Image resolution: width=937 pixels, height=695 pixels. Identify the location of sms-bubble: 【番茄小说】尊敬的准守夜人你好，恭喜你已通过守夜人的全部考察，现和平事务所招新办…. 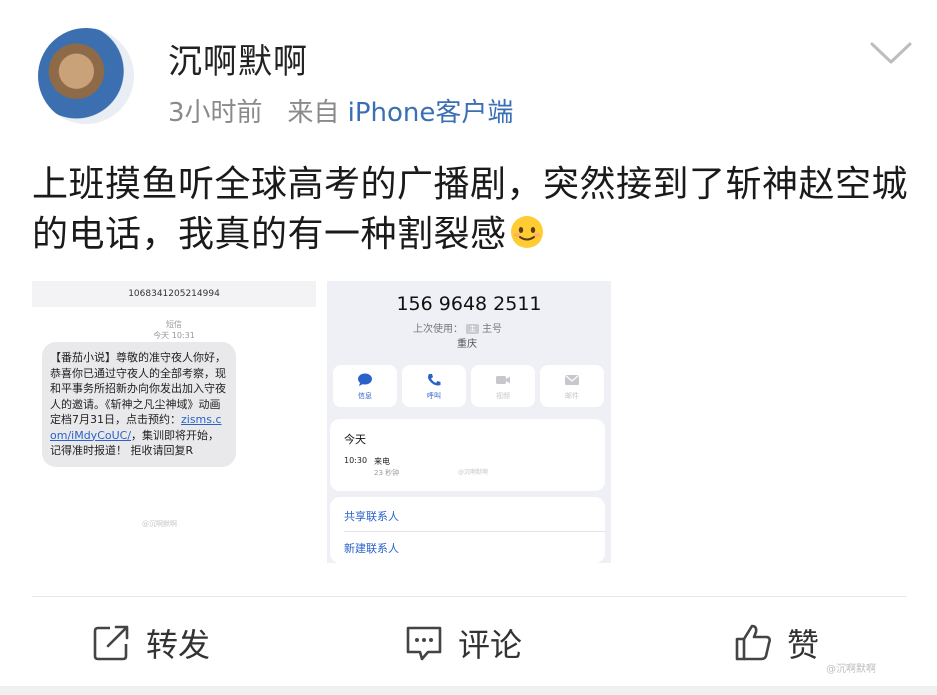
(139, 404).